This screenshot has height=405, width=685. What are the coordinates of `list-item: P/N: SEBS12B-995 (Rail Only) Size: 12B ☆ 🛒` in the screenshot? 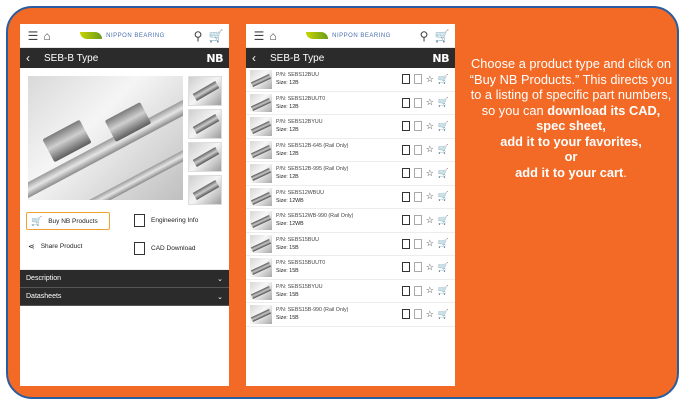 It's located at (350, 174).